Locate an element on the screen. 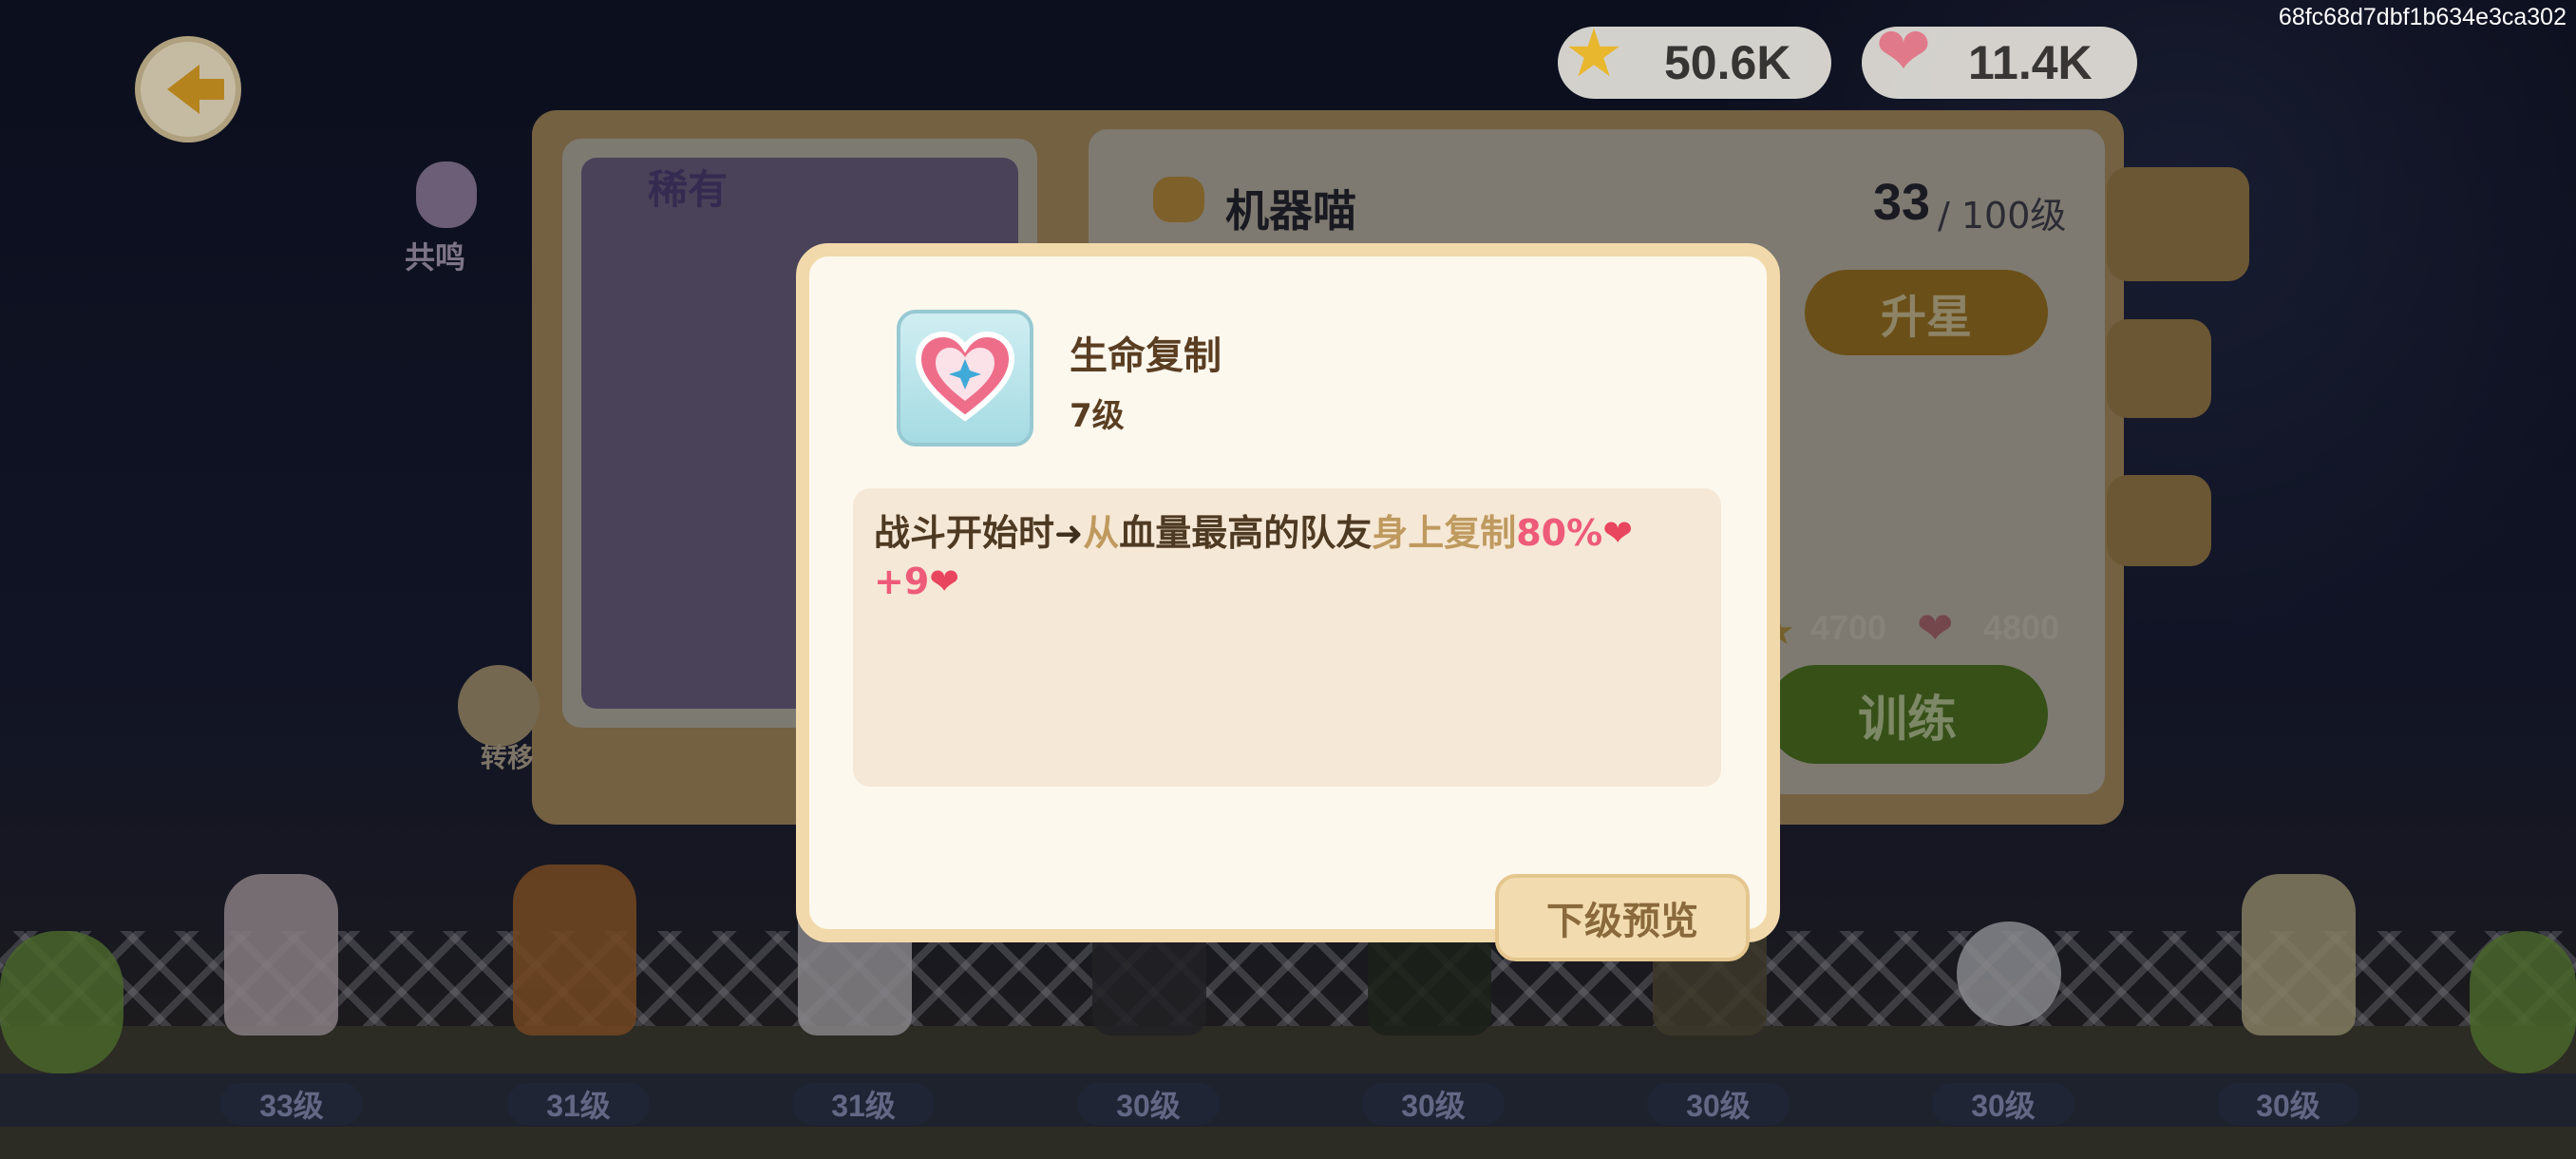 This screenshot has height=1159, width=2576. back-button is located at coordinates (188, 89).